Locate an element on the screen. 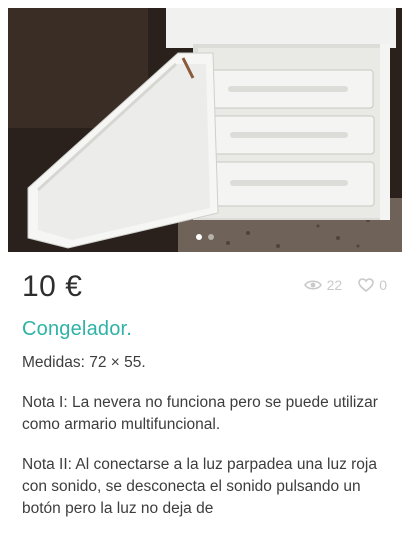 The image size is (411, 538). listing-title: Congelador. is located at coordinates (77, 329).